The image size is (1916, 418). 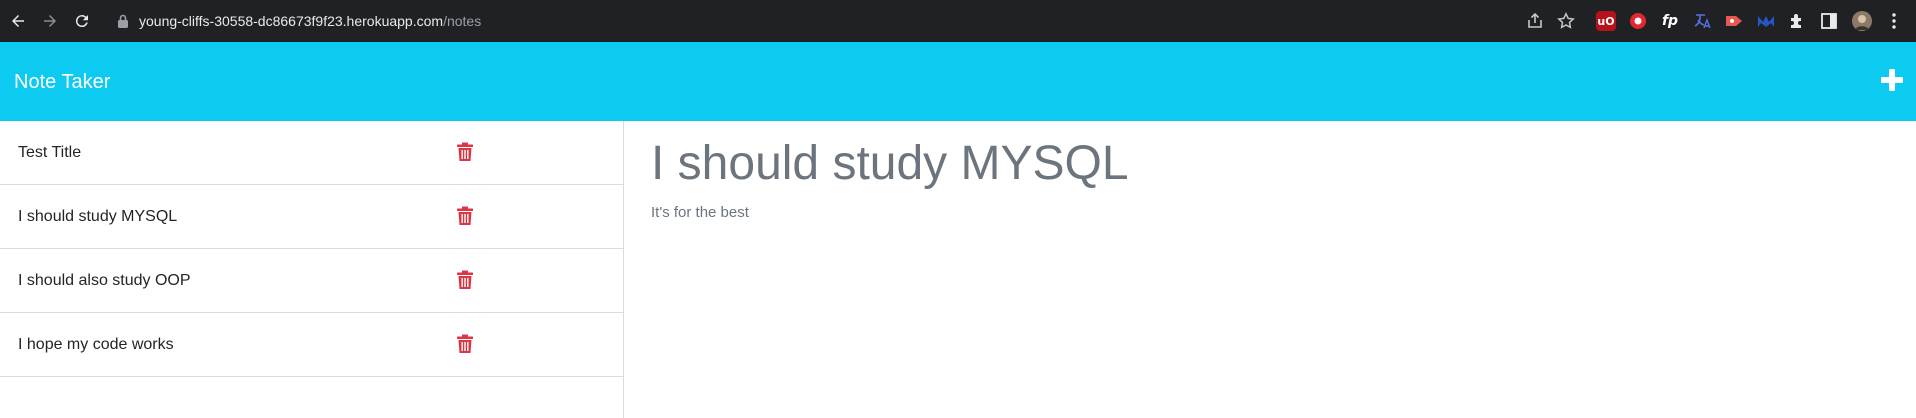 What do you see at coordinates (311, 345) in the screenshot?
I see `list-item: I hope my code works` at bounding box center [311, 345].